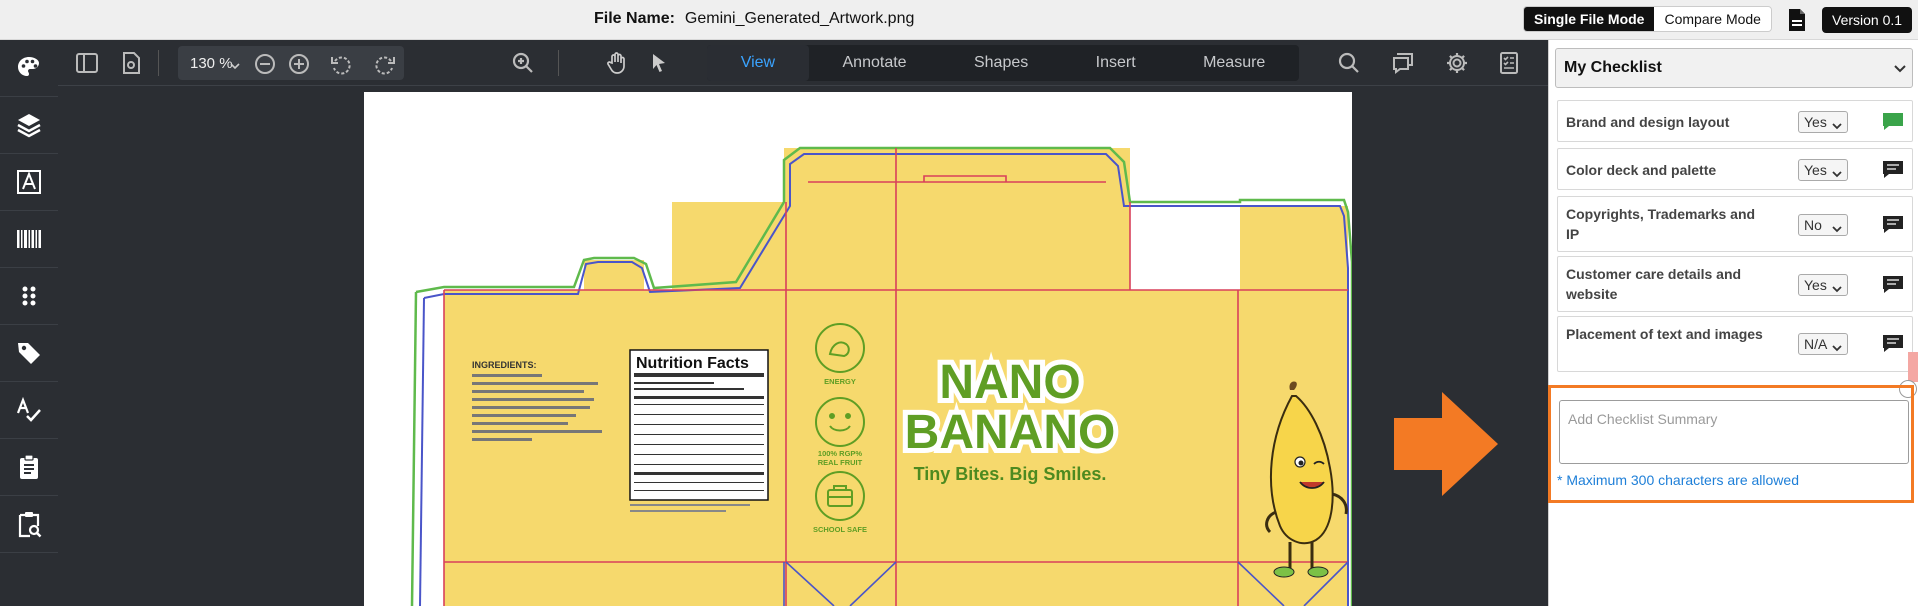 The image size is (1918, 606). Describe the element at coordinates (799, 18) in the screenshot. I see `file-name-value: Gemini_Generated_Artwork.png` at that location.